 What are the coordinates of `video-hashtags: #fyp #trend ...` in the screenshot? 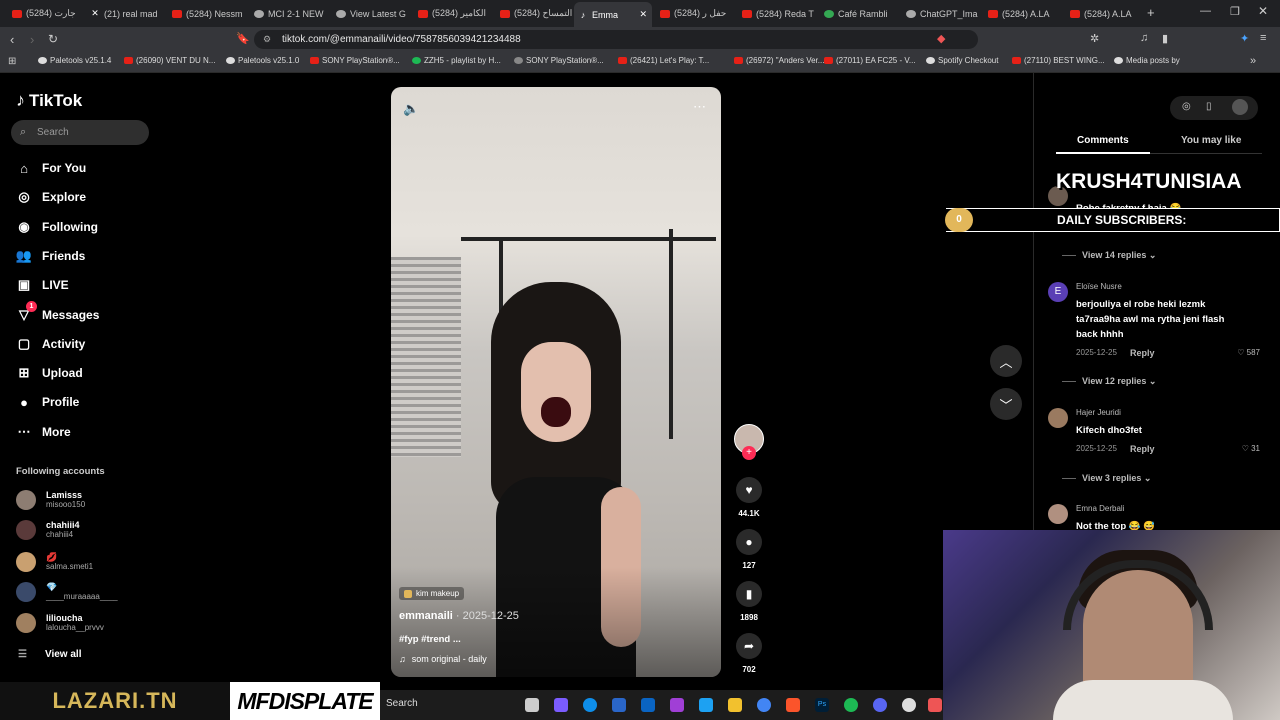 It's located at (430, 639).